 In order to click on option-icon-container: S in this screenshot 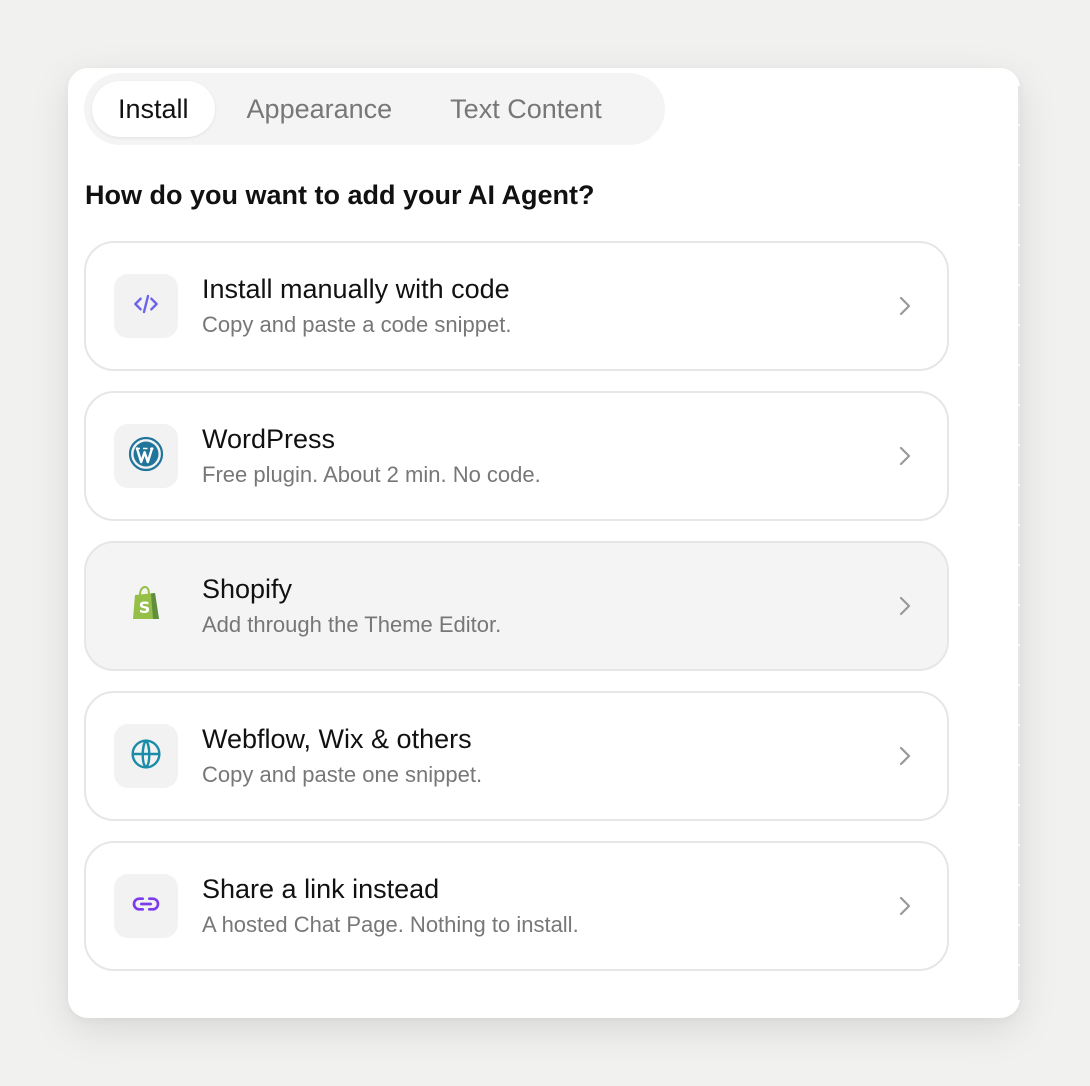, I will do `click(146, 606)`.